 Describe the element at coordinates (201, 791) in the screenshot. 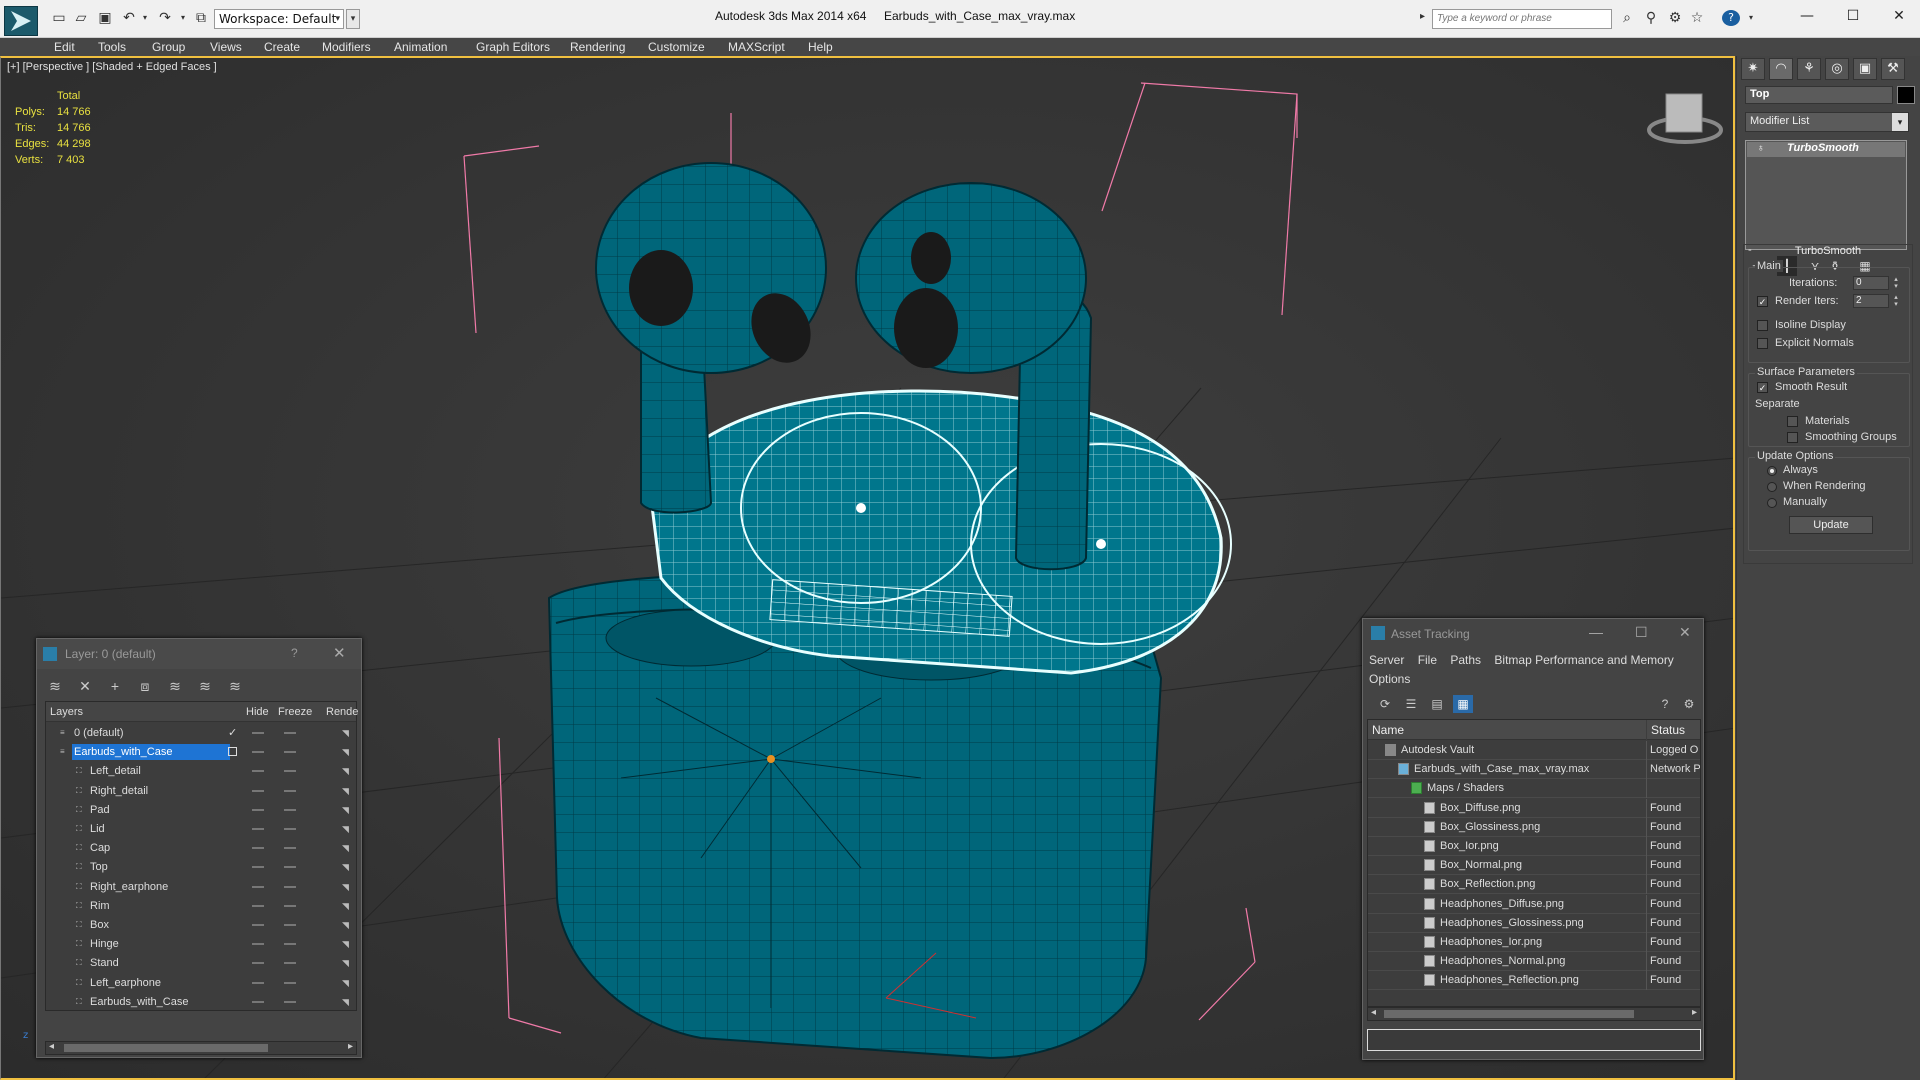

I see `layer-row: ⛶ Right_detail ◥` at that location.